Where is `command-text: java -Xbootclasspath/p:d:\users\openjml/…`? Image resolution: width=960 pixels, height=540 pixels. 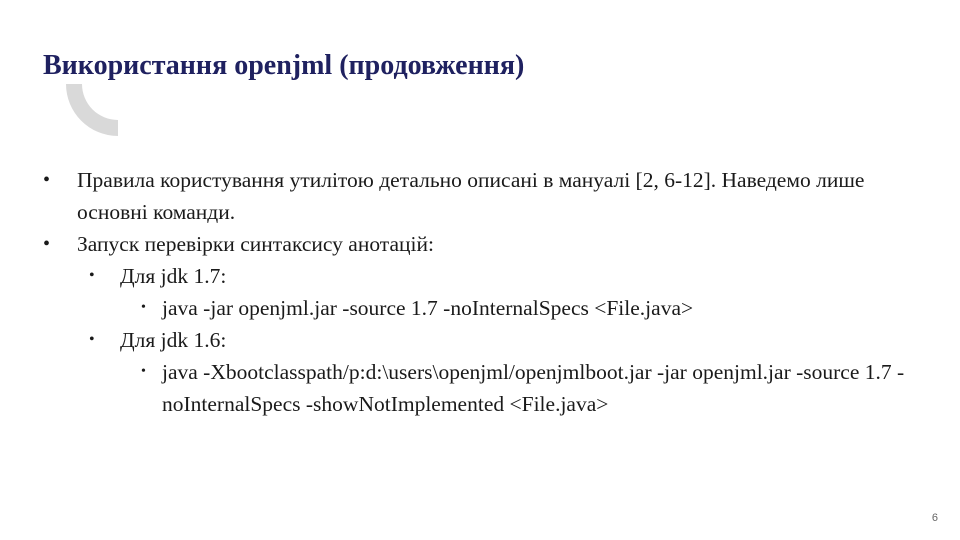
command-text: java -Xbootclasspath/p:d:\users\openjml/… is located at coordinates (533, 388).